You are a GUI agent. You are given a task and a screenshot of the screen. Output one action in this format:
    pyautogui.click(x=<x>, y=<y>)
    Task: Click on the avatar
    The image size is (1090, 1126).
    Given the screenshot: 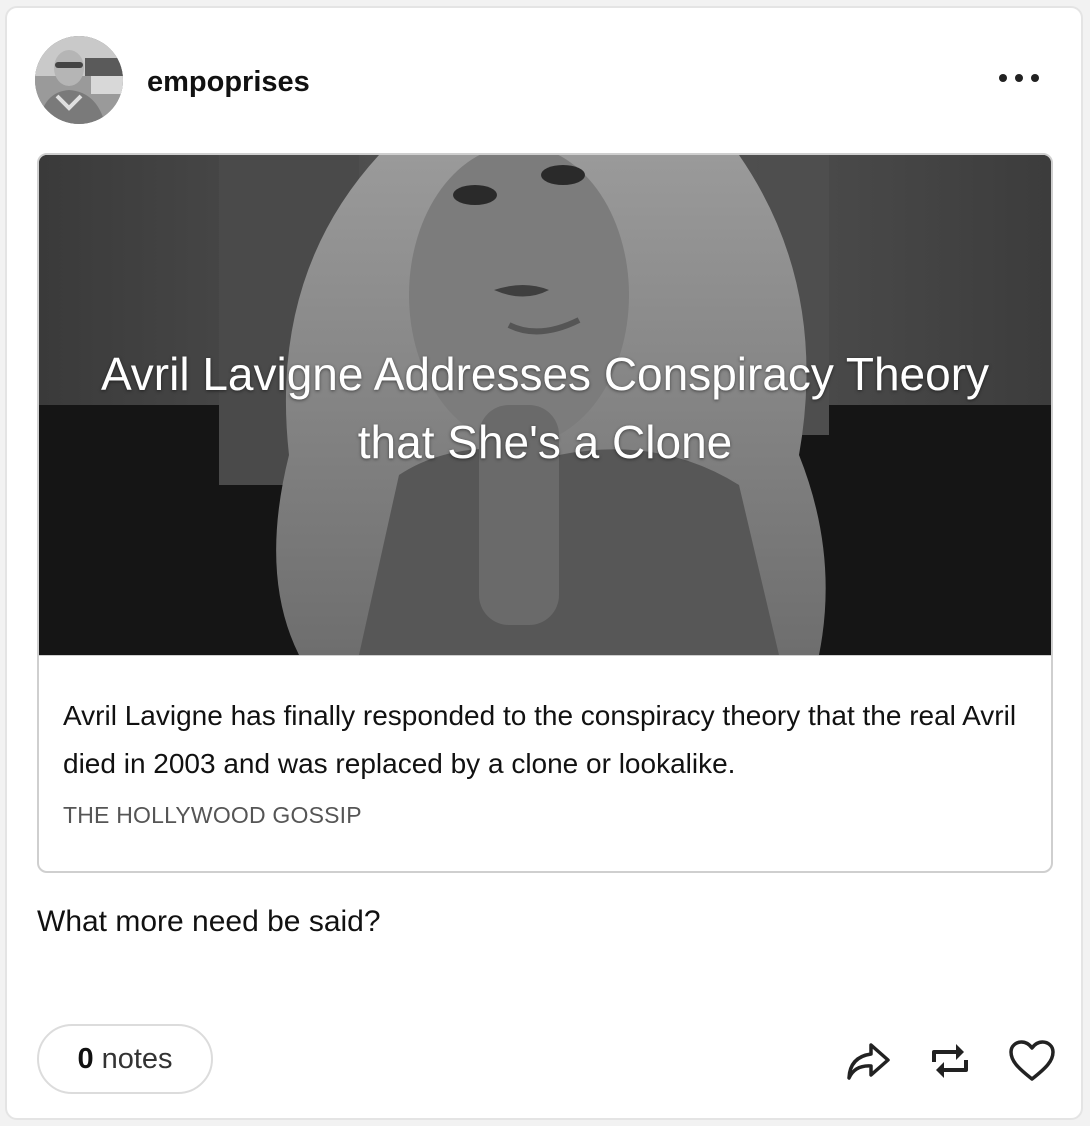 What is the action you would take?
    pyautogui.click(x=79, y=80)
    